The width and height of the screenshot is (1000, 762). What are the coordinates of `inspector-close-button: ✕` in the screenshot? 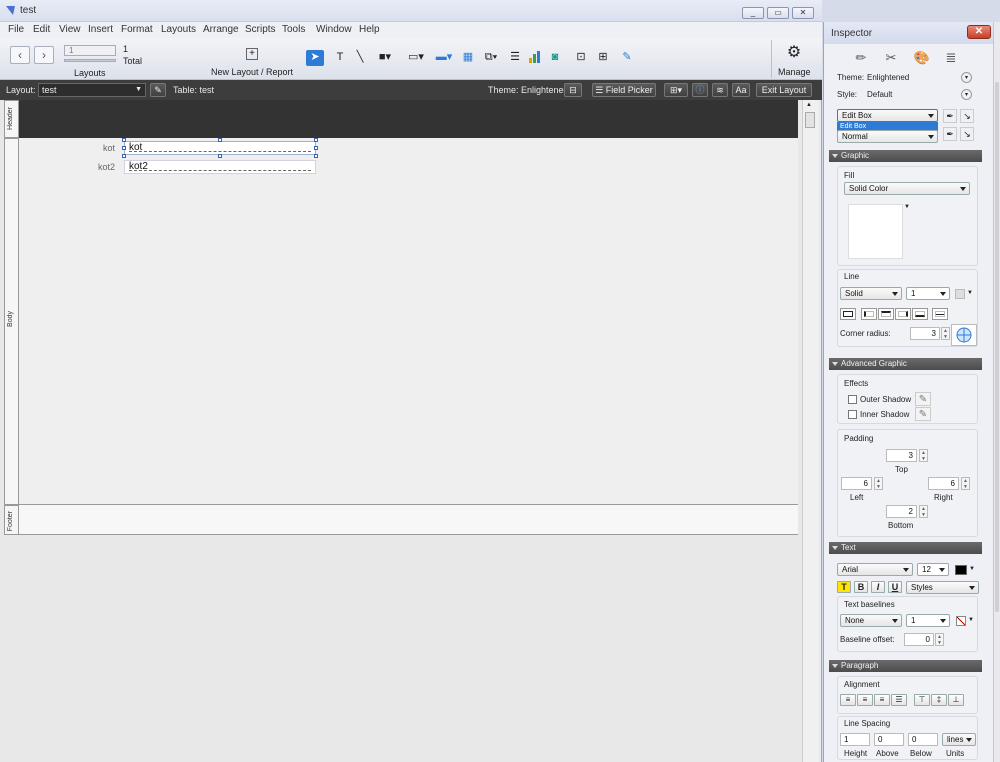 It's located at (979, 32).